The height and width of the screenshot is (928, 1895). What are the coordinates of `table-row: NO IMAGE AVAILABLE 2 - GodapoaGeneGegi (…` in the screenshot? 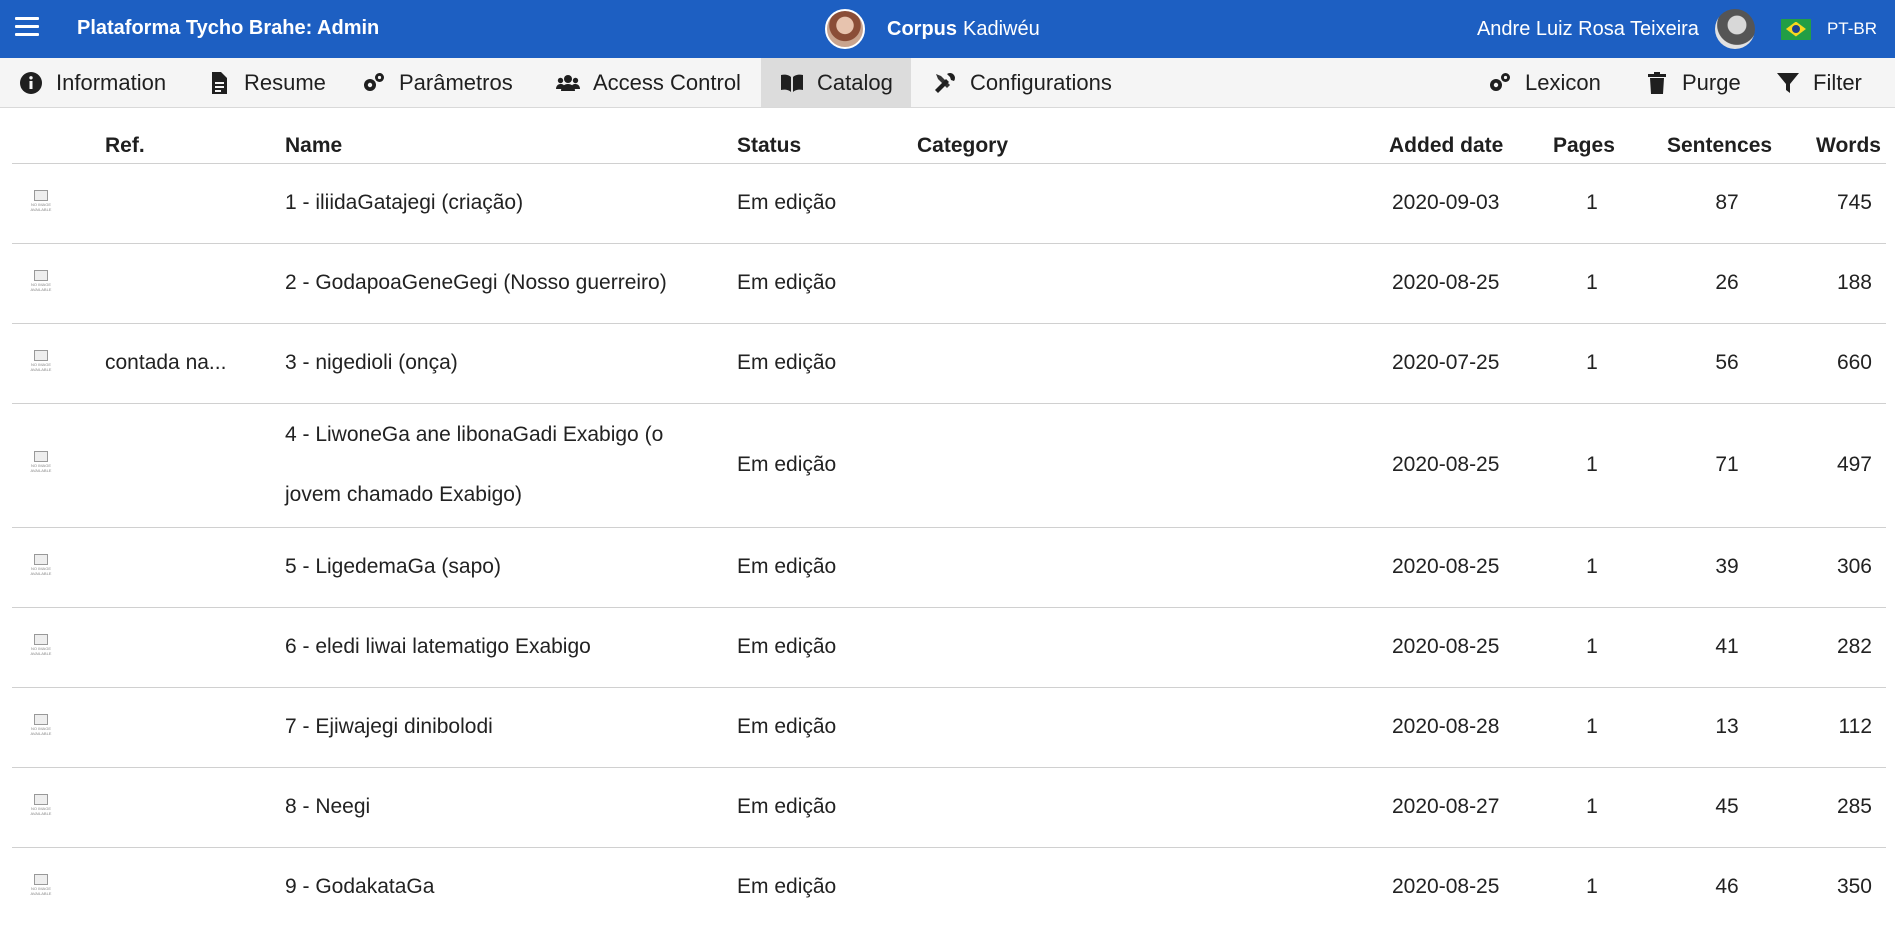 It's located at (949, 284).